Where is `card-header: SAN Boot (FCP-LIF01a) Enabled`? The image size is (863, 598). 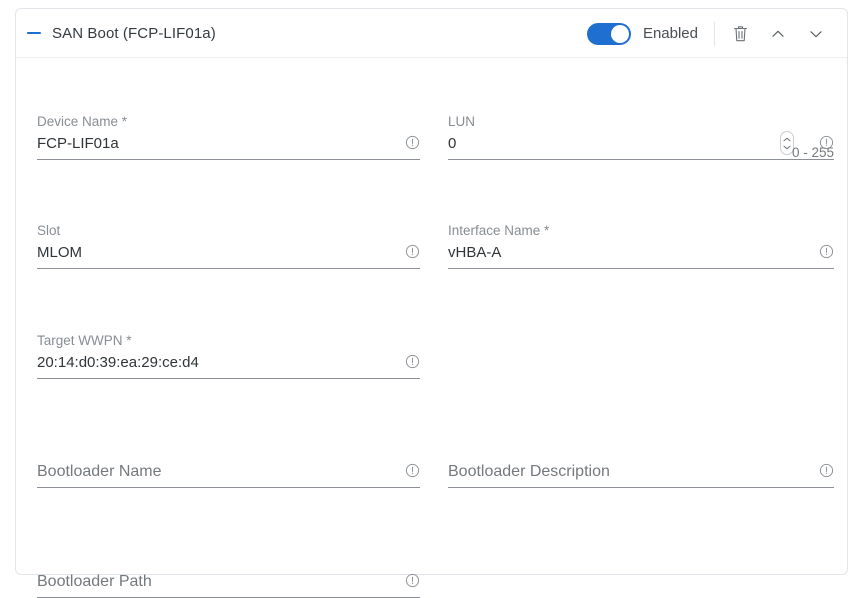 card-header: SAN Boot (FCP-LIF01a) Enabled is located at coordinates (431, 33).